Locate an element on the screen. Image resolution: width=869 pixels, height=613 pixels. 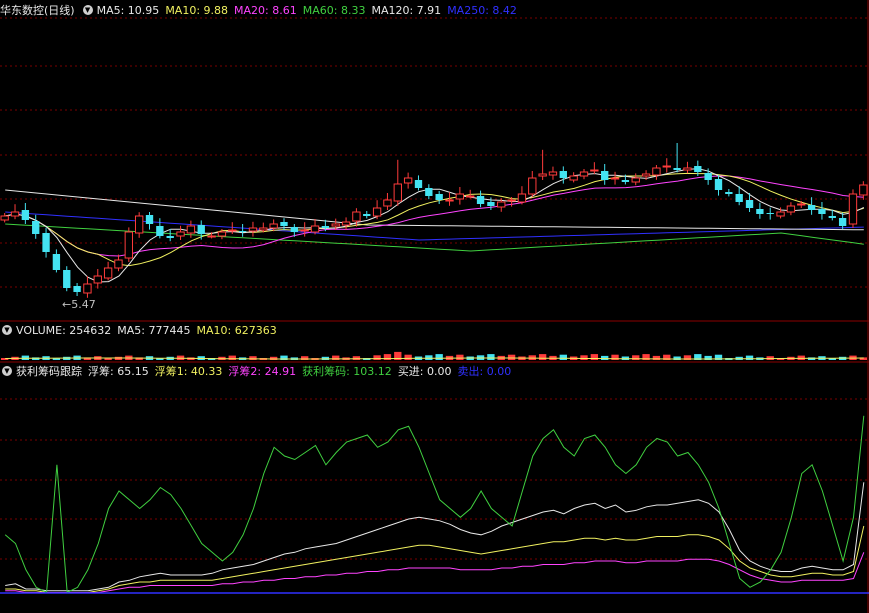
volume-bars is located at coordinates (434, 355).